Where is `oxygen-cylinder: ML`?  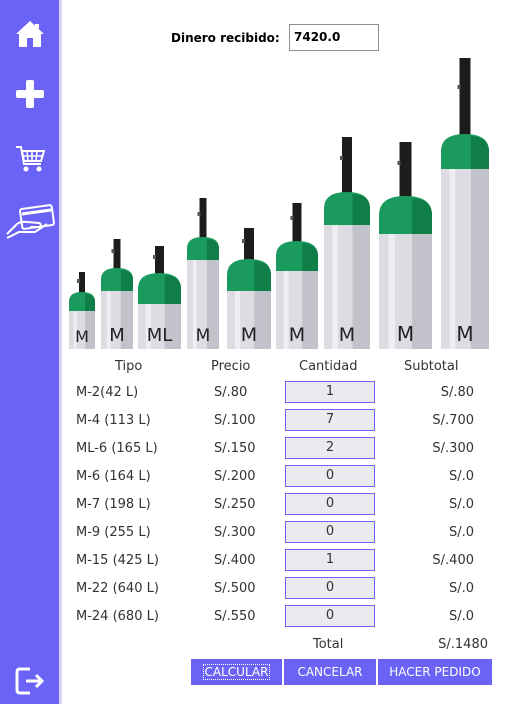
oxygen-cylinder: ML is located at coordinates (159, 297).